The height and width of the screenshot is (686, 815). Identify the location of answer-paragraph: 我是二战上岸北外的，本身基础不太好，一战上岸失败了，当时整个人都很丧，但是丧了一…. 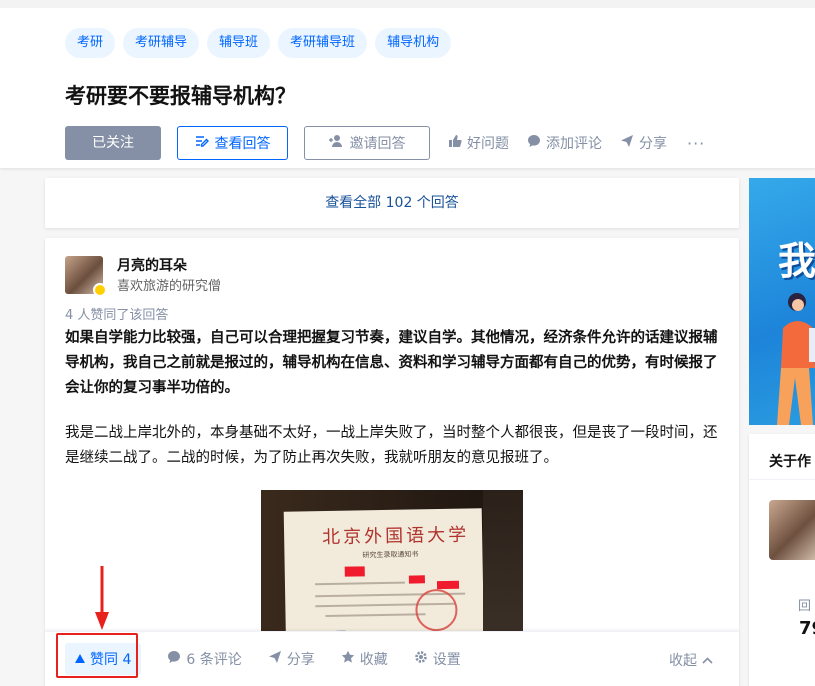
(391, 445).